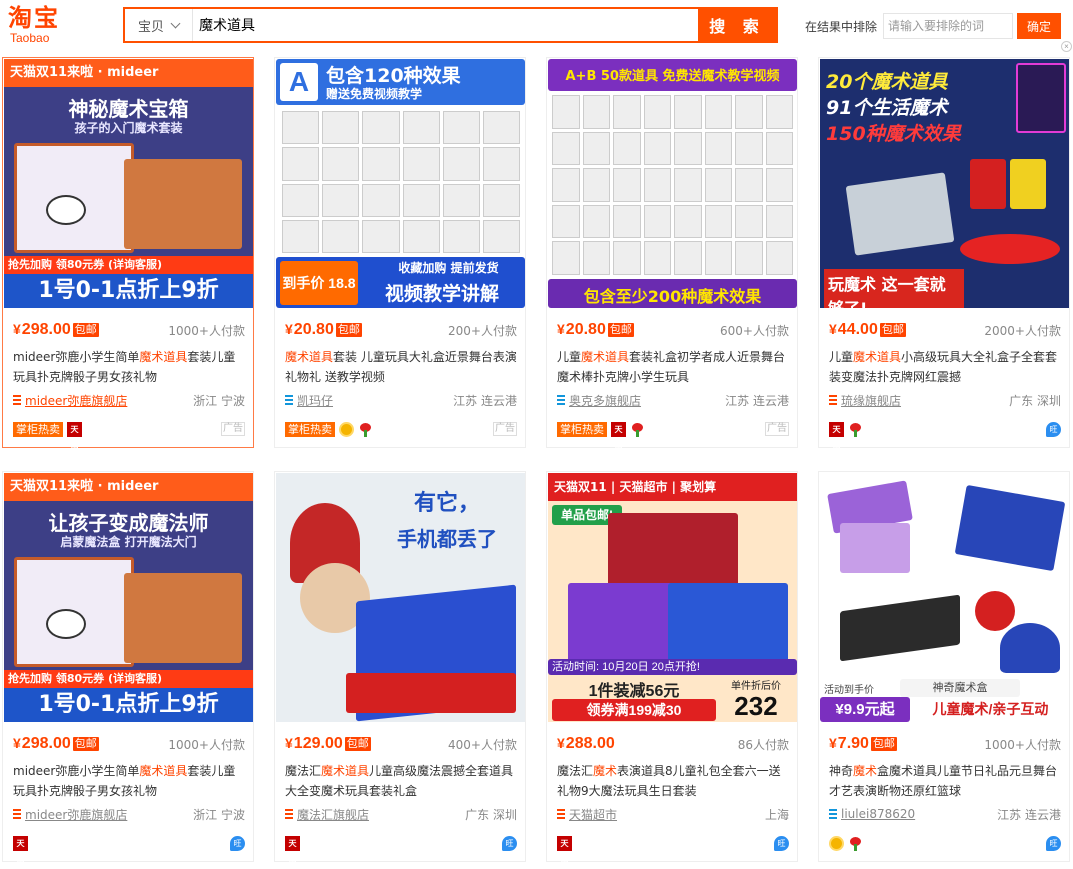 The image size is (1073, 869). I want to click on search-input, so click(445, 25).